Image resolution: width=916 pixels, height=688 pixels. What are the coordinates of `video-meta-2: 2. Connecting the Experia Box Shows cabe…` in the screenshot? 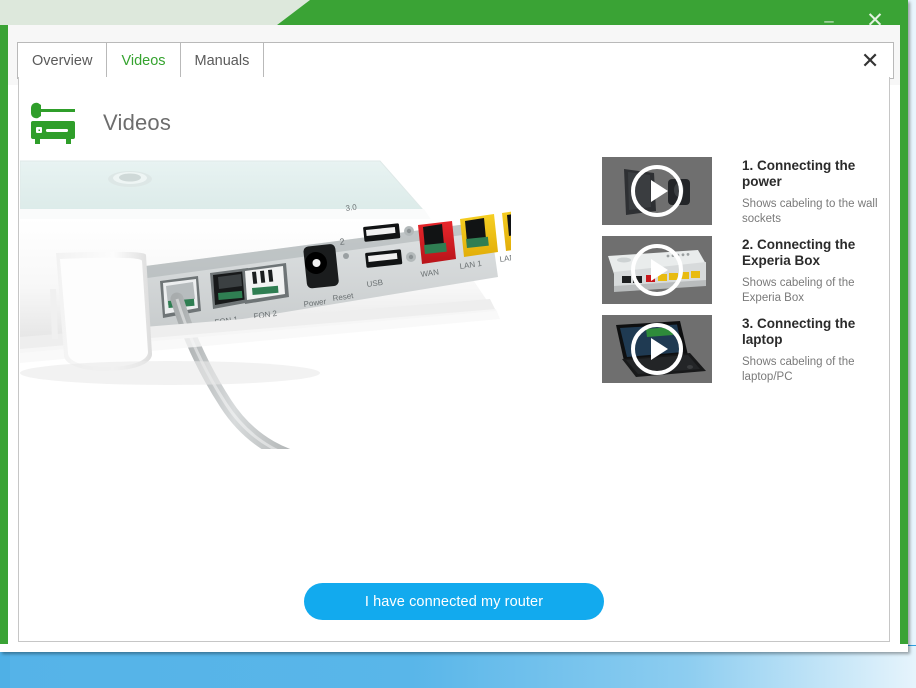 It's located at (812, 271).